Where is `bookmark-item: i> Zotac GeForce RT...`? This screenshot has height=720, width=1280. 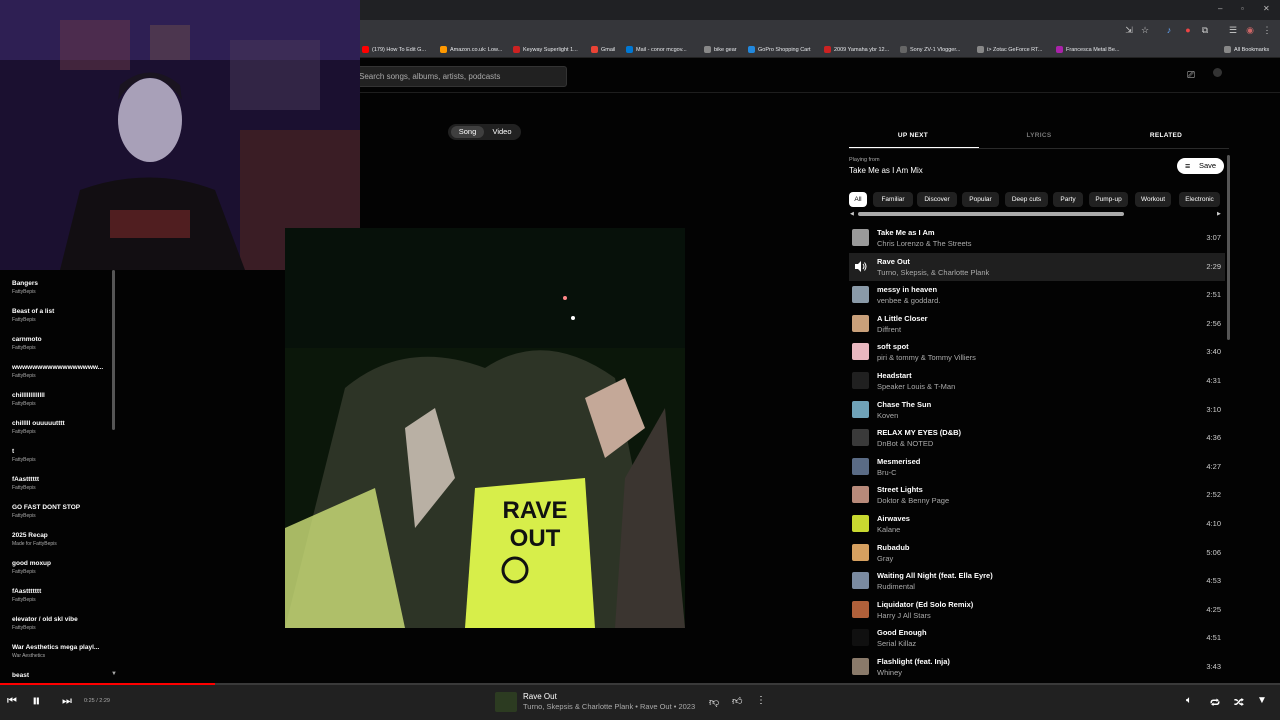
bookmark-item: i> Zotac GeForce RT... is located at coordinates (1009, 49).